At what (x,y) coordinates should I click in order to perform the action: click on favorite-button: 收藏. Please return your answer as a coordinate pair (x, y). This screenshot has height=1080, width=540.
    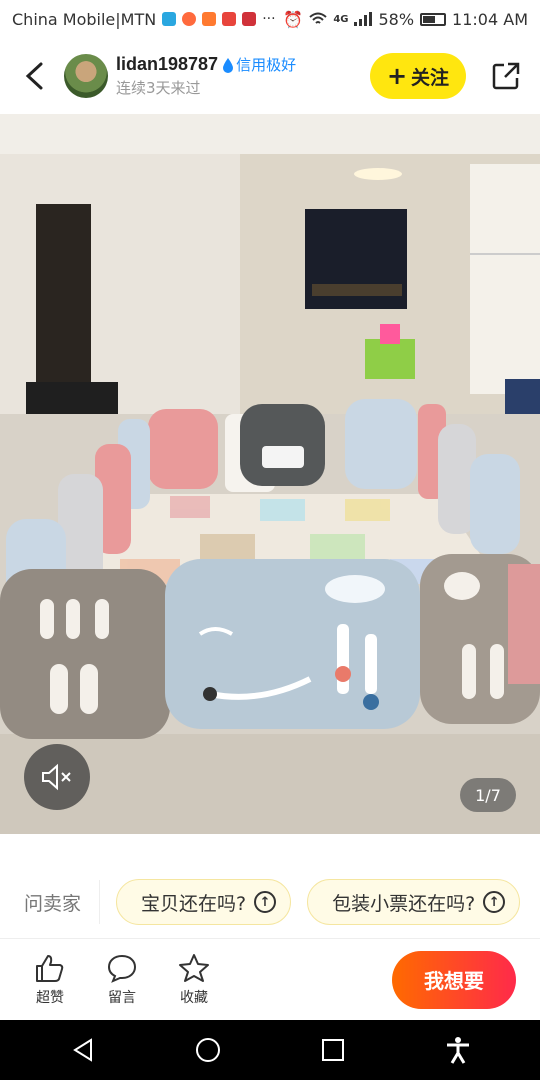
    Looking at the image, I should click on (194, 980).